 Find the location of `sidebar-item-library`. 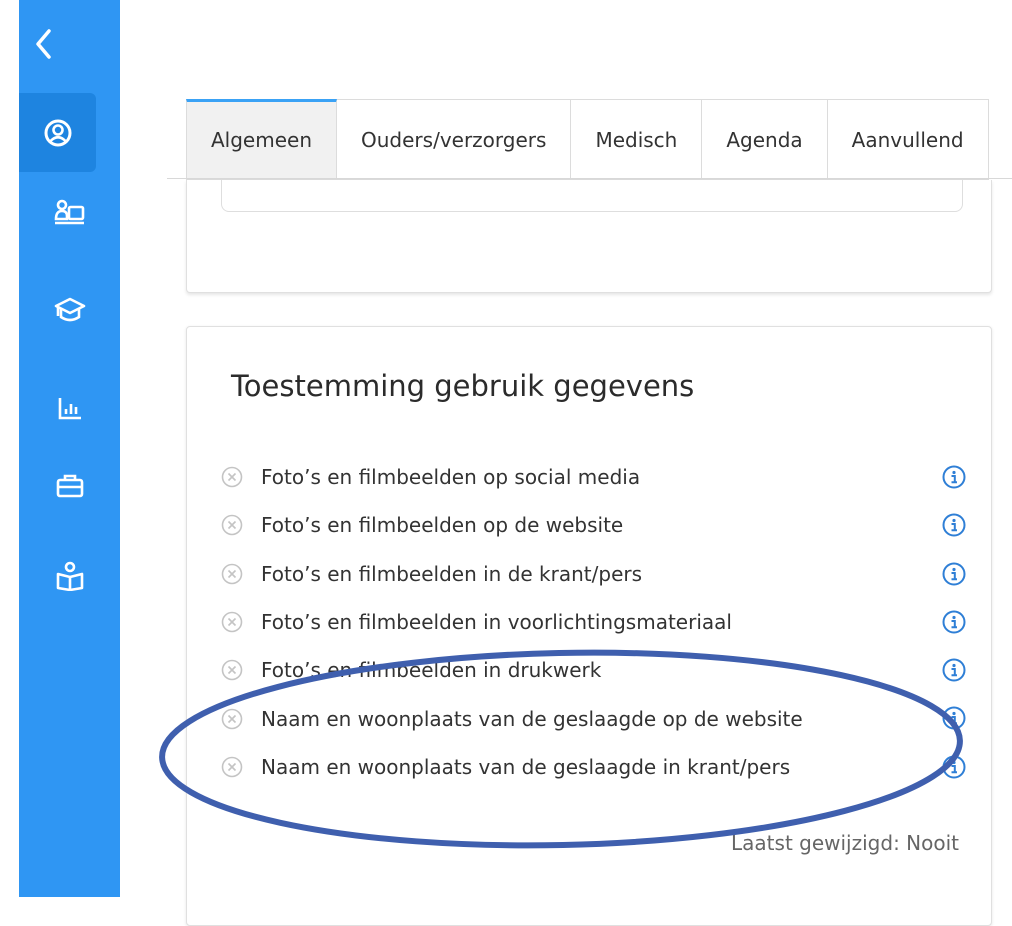

sidebar-item-library is located at coordinates (69, 576).